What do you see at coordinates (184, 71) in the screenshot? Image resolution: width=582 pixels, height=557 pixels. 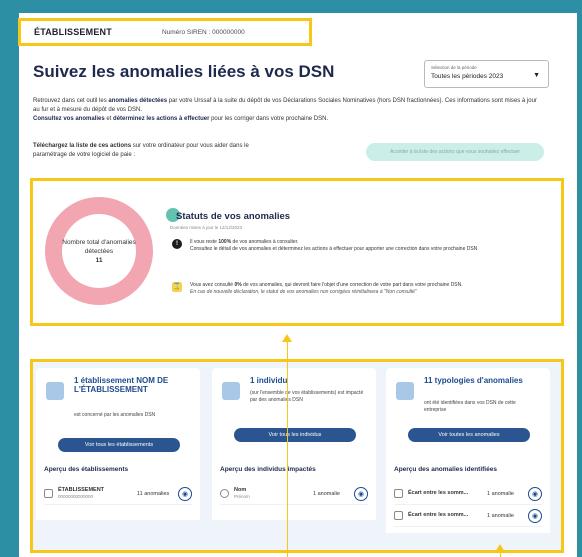 I see `page-title: Suivez les anomalies liées à vos DSN` at bounding box center [184, 71].